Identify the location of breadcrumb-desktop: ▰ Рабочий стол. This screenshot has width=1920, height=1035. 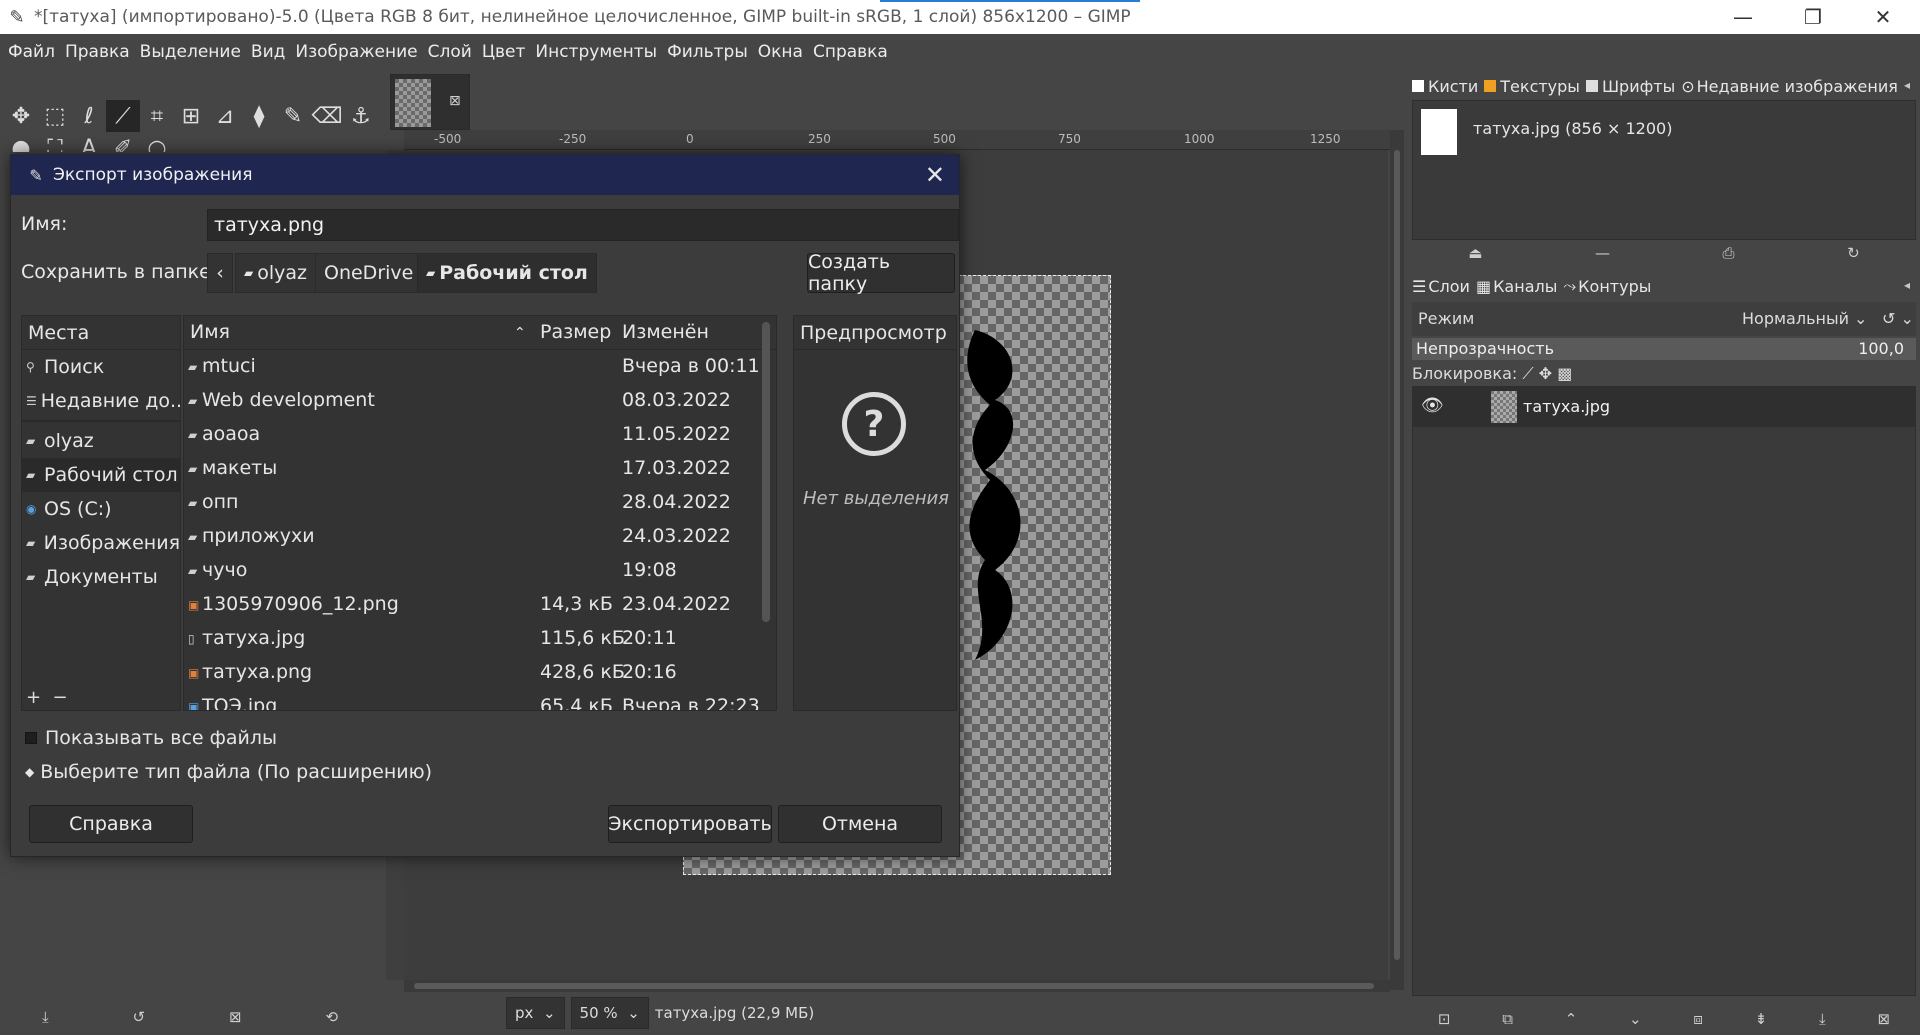
(507, 273).